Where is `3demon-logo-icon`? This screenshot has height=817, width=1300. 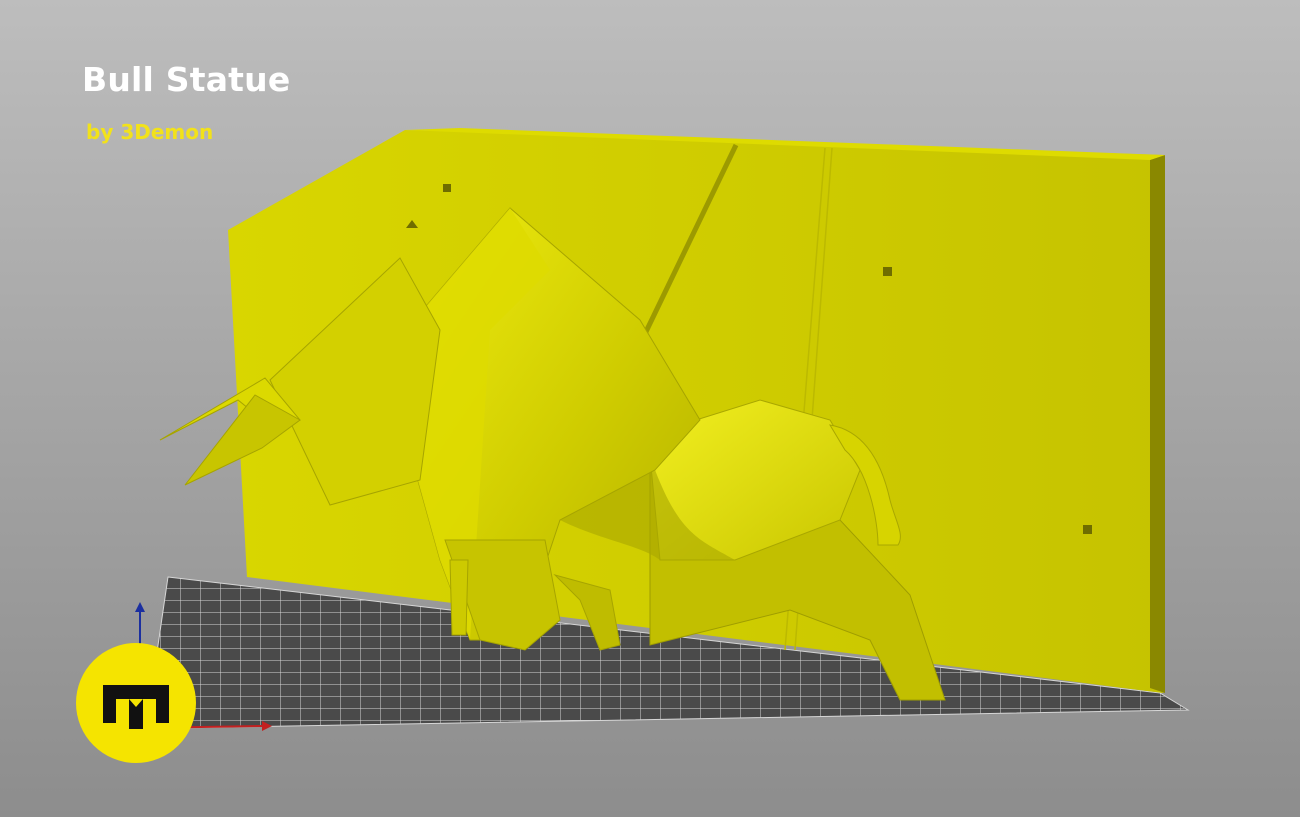 3demon-logo-icon is located at coordinates (136, 703).